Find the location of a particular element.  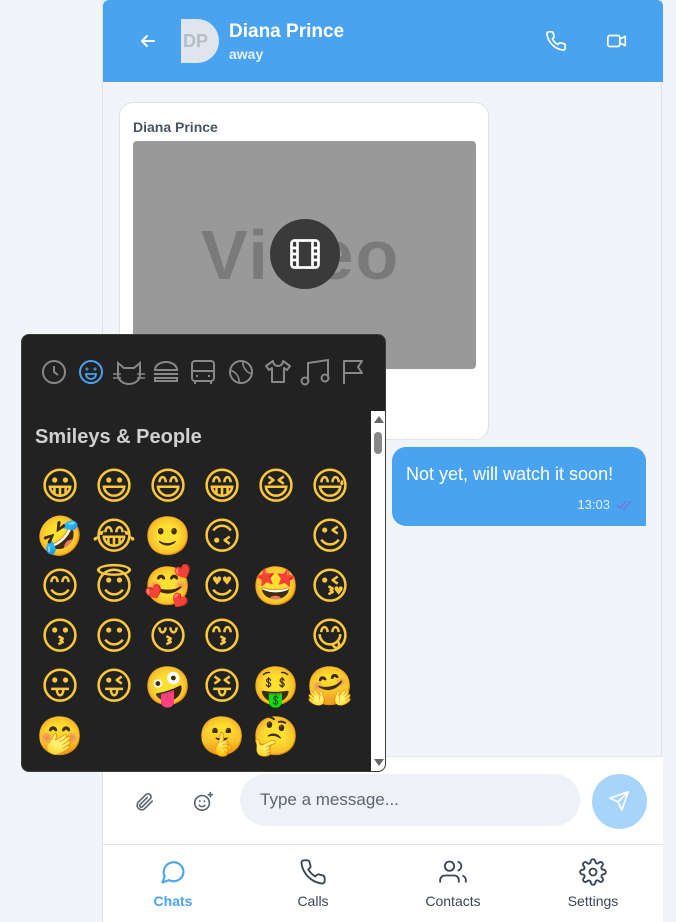

back-arrow-icon is located at coordinates (148, 41).